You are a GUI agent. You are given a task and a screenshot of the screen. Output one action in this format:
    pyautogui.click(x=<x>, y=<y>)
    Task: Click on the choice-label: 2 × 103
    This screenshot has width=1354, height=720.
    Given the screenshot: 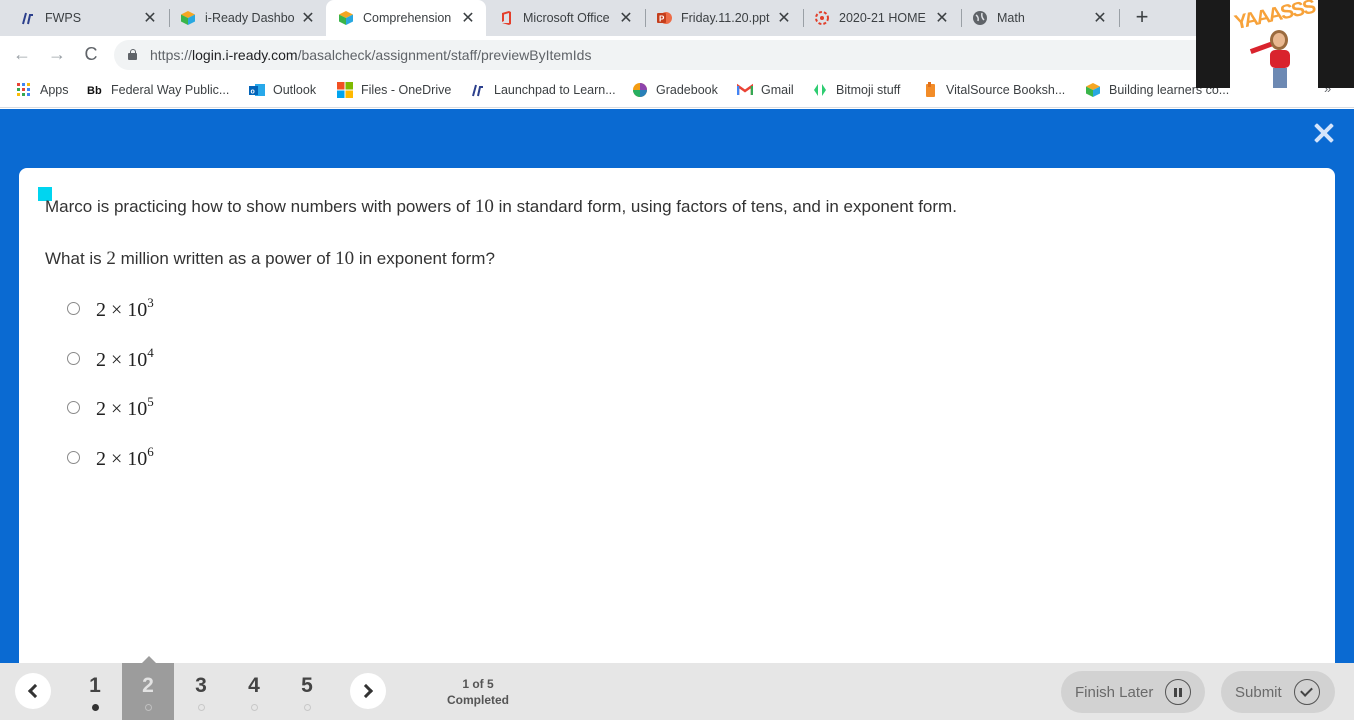 What is the action you would take?
    pyautogui.click(x=125, y=308)
    